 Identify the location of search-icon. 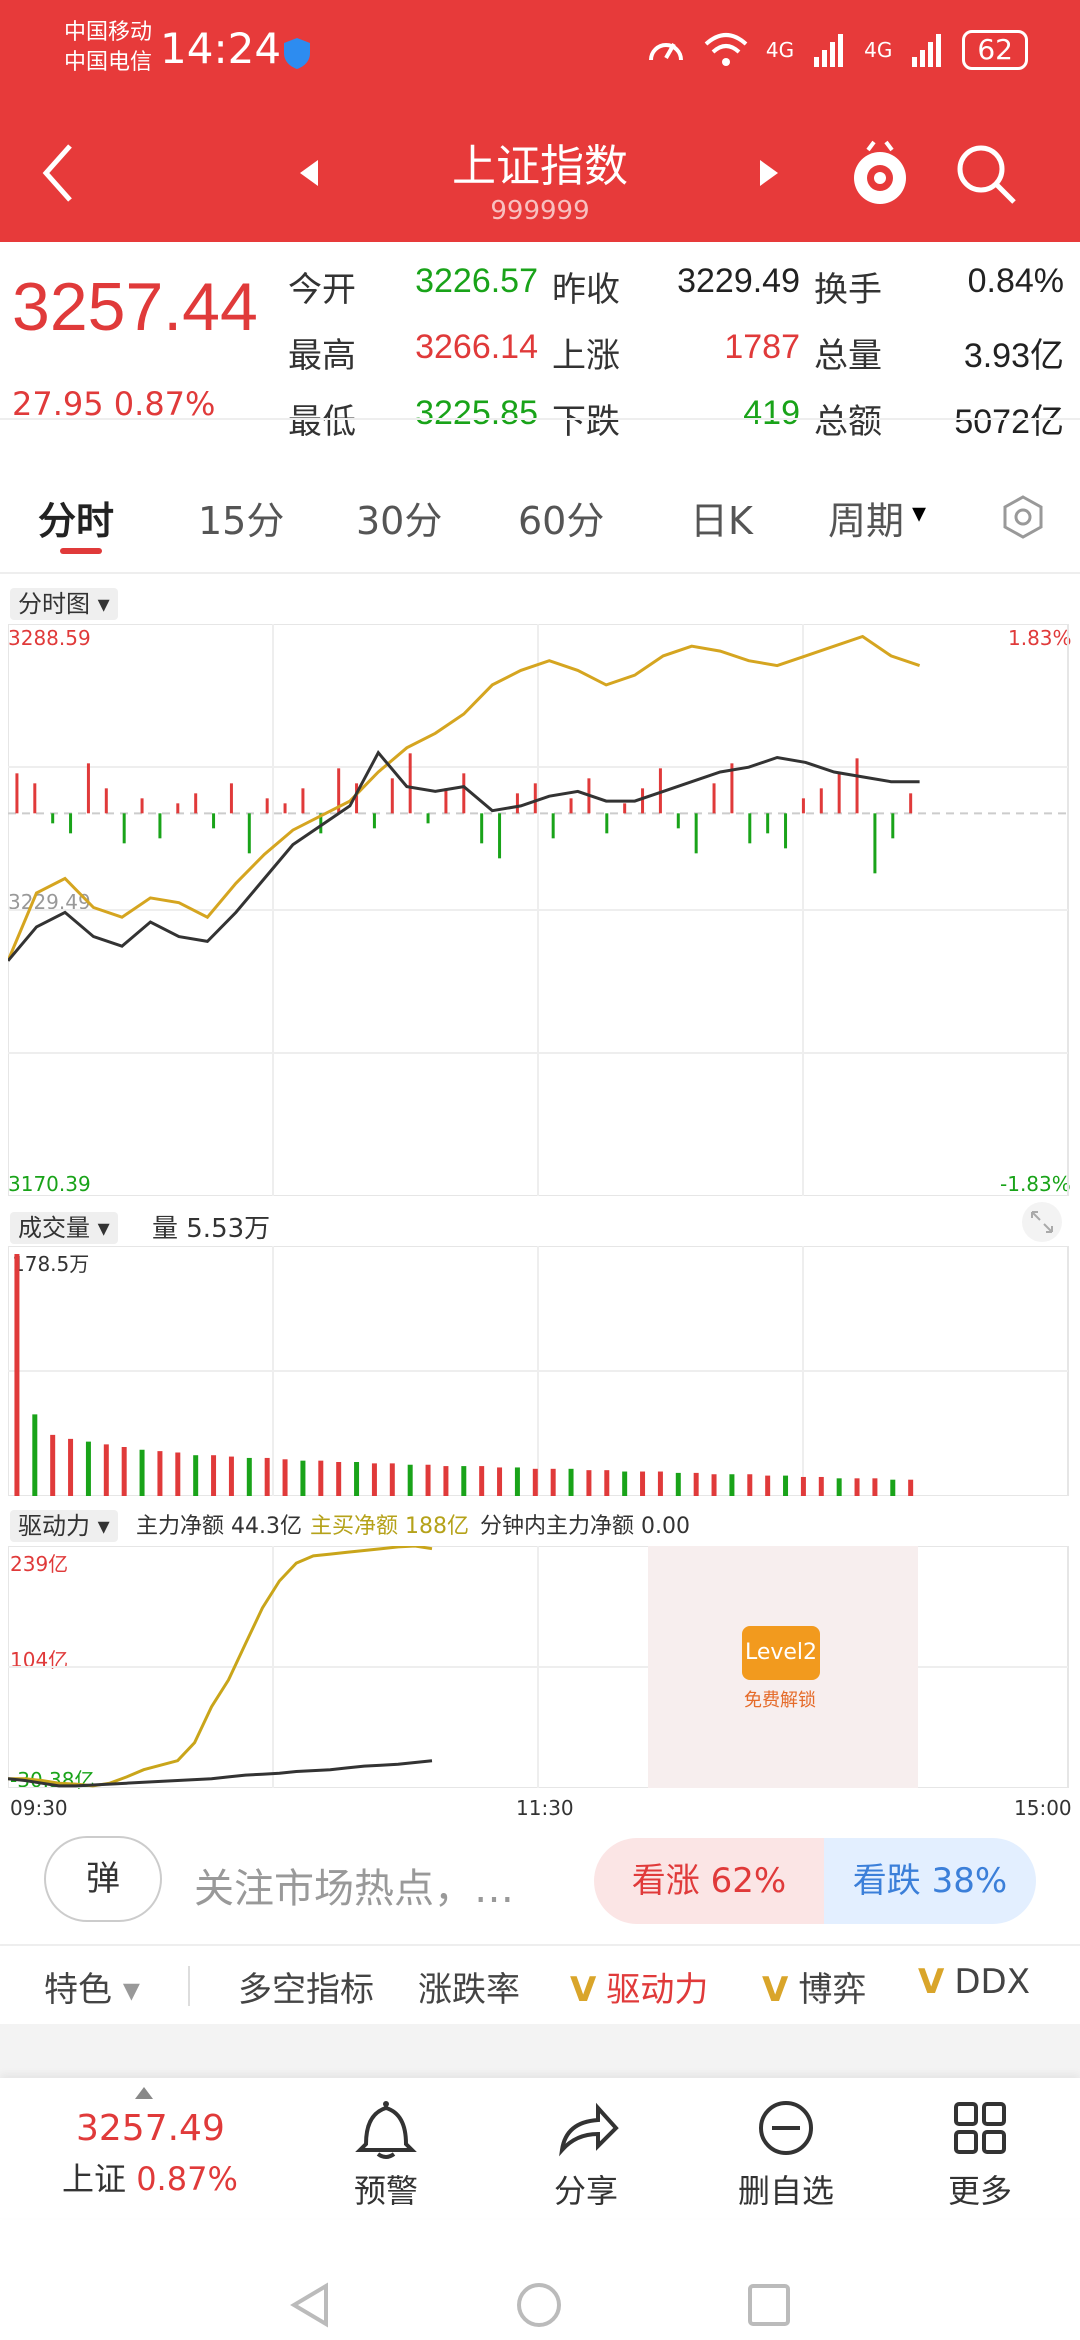
(986, 174).